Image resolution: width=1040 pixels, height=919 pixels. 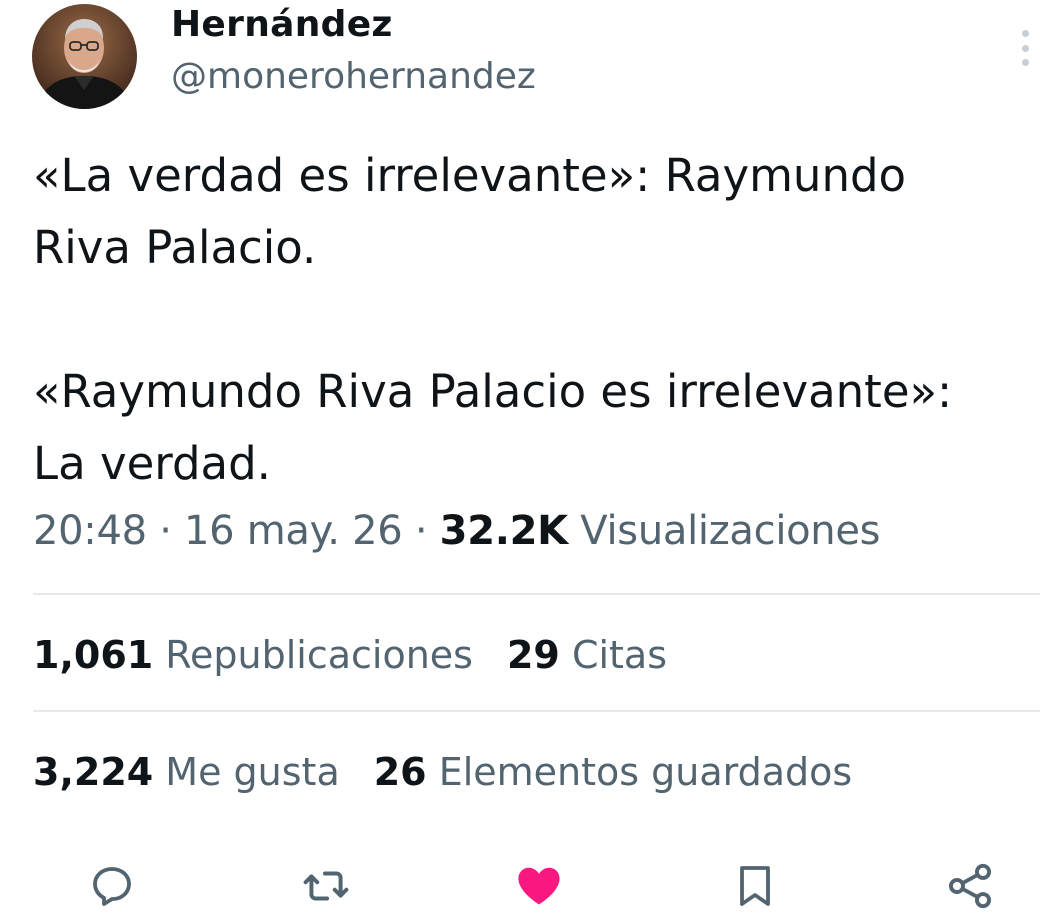 I want to click on user-handle: @monerohernandez, so click(x=353, y=76).